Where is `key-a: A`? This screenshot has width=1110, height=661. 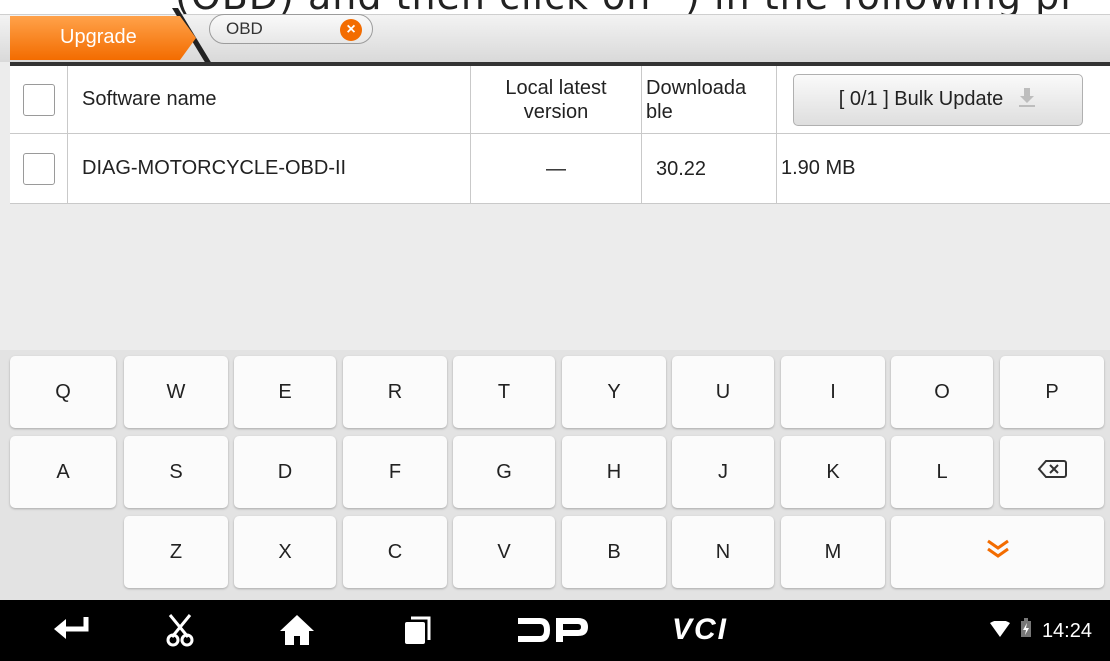
key-a: A is located at coordinates (63, 472).